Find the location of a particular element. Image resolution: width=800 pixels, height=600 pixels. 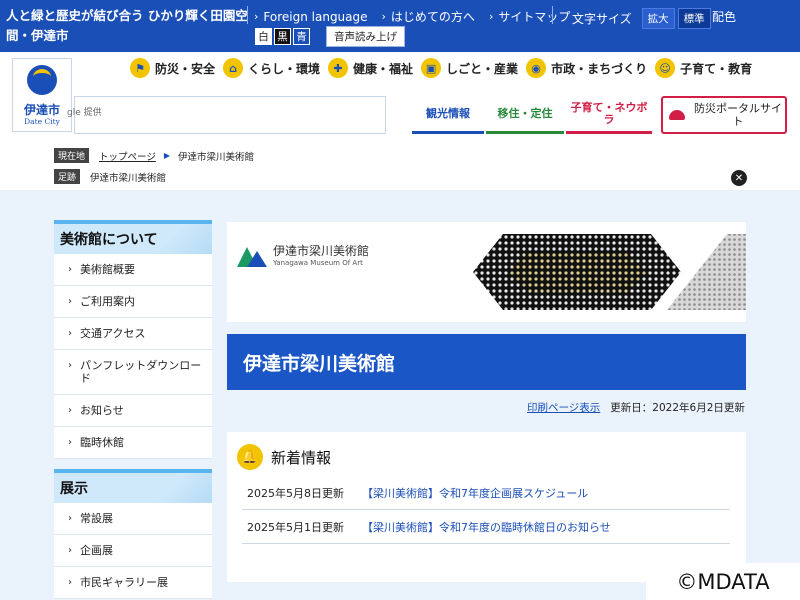

nav-health-welfare: ✚ 健康・福祉 is located at coordinates (370, 68).